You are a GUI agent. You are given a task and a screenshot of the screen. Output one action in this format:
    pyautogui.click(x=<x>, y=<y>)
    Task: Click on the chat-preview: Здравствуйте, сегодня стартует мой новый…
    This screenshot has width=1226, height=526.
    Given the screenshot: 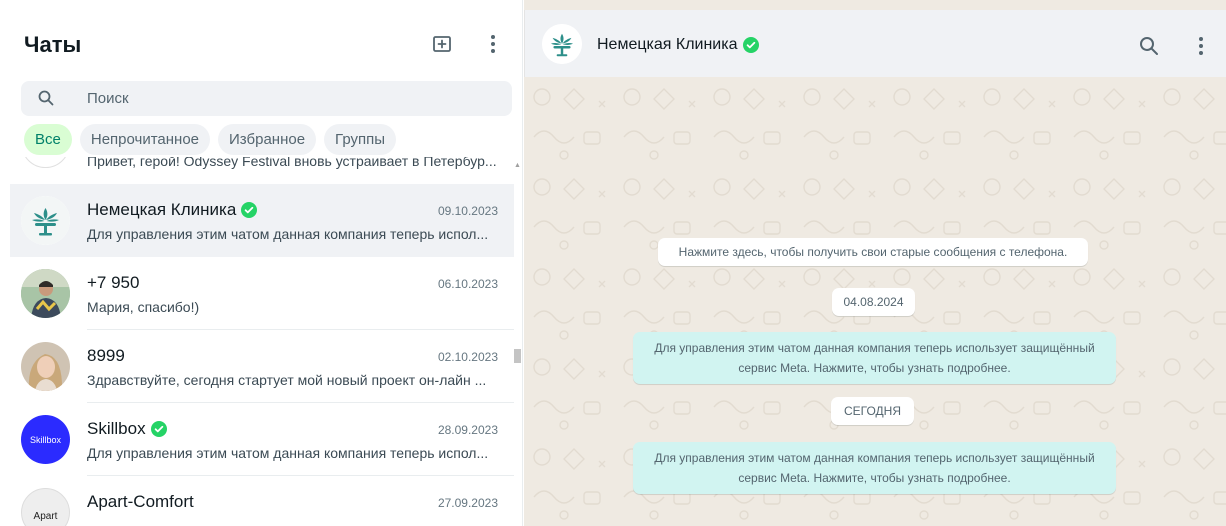 What is the action you would take?
    pyautogui.click(x=287, y=380)
    